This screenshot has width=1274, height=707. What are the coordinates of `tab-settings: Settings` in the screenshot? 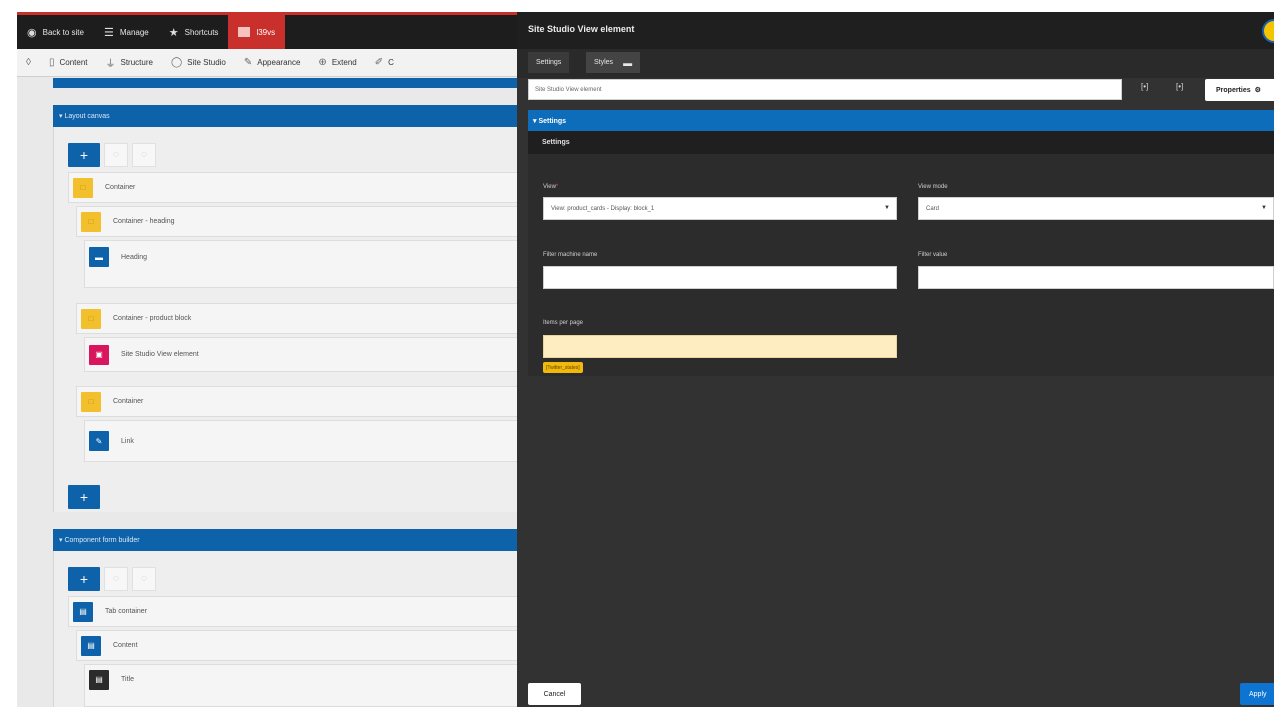 It's located at (549, 62).